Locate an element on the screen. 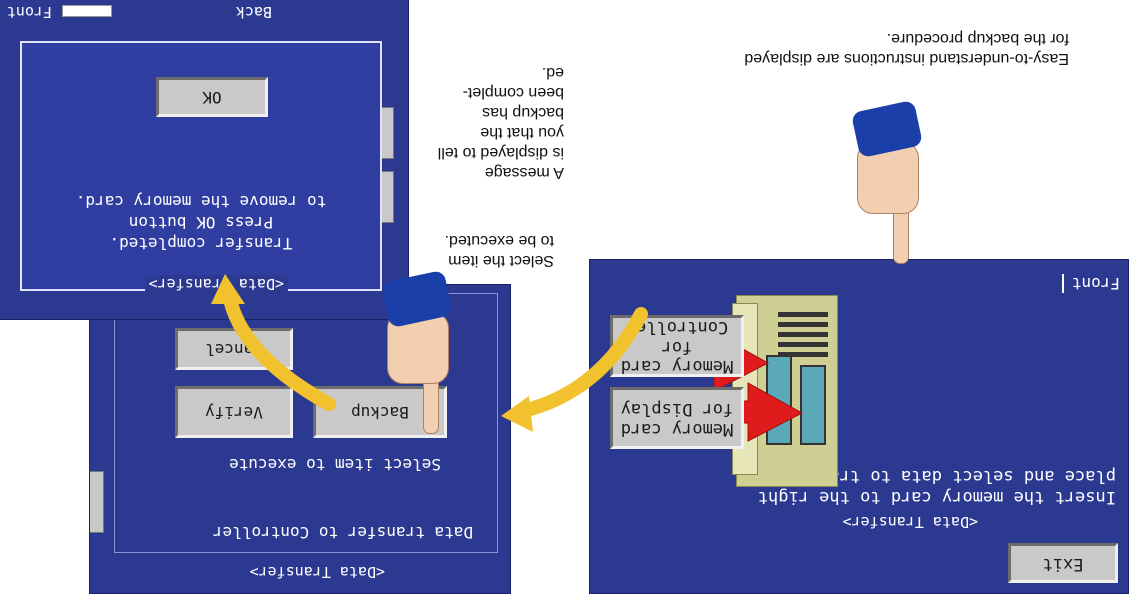  yellow-arrow-to-select is located at coordinates (580, 363).